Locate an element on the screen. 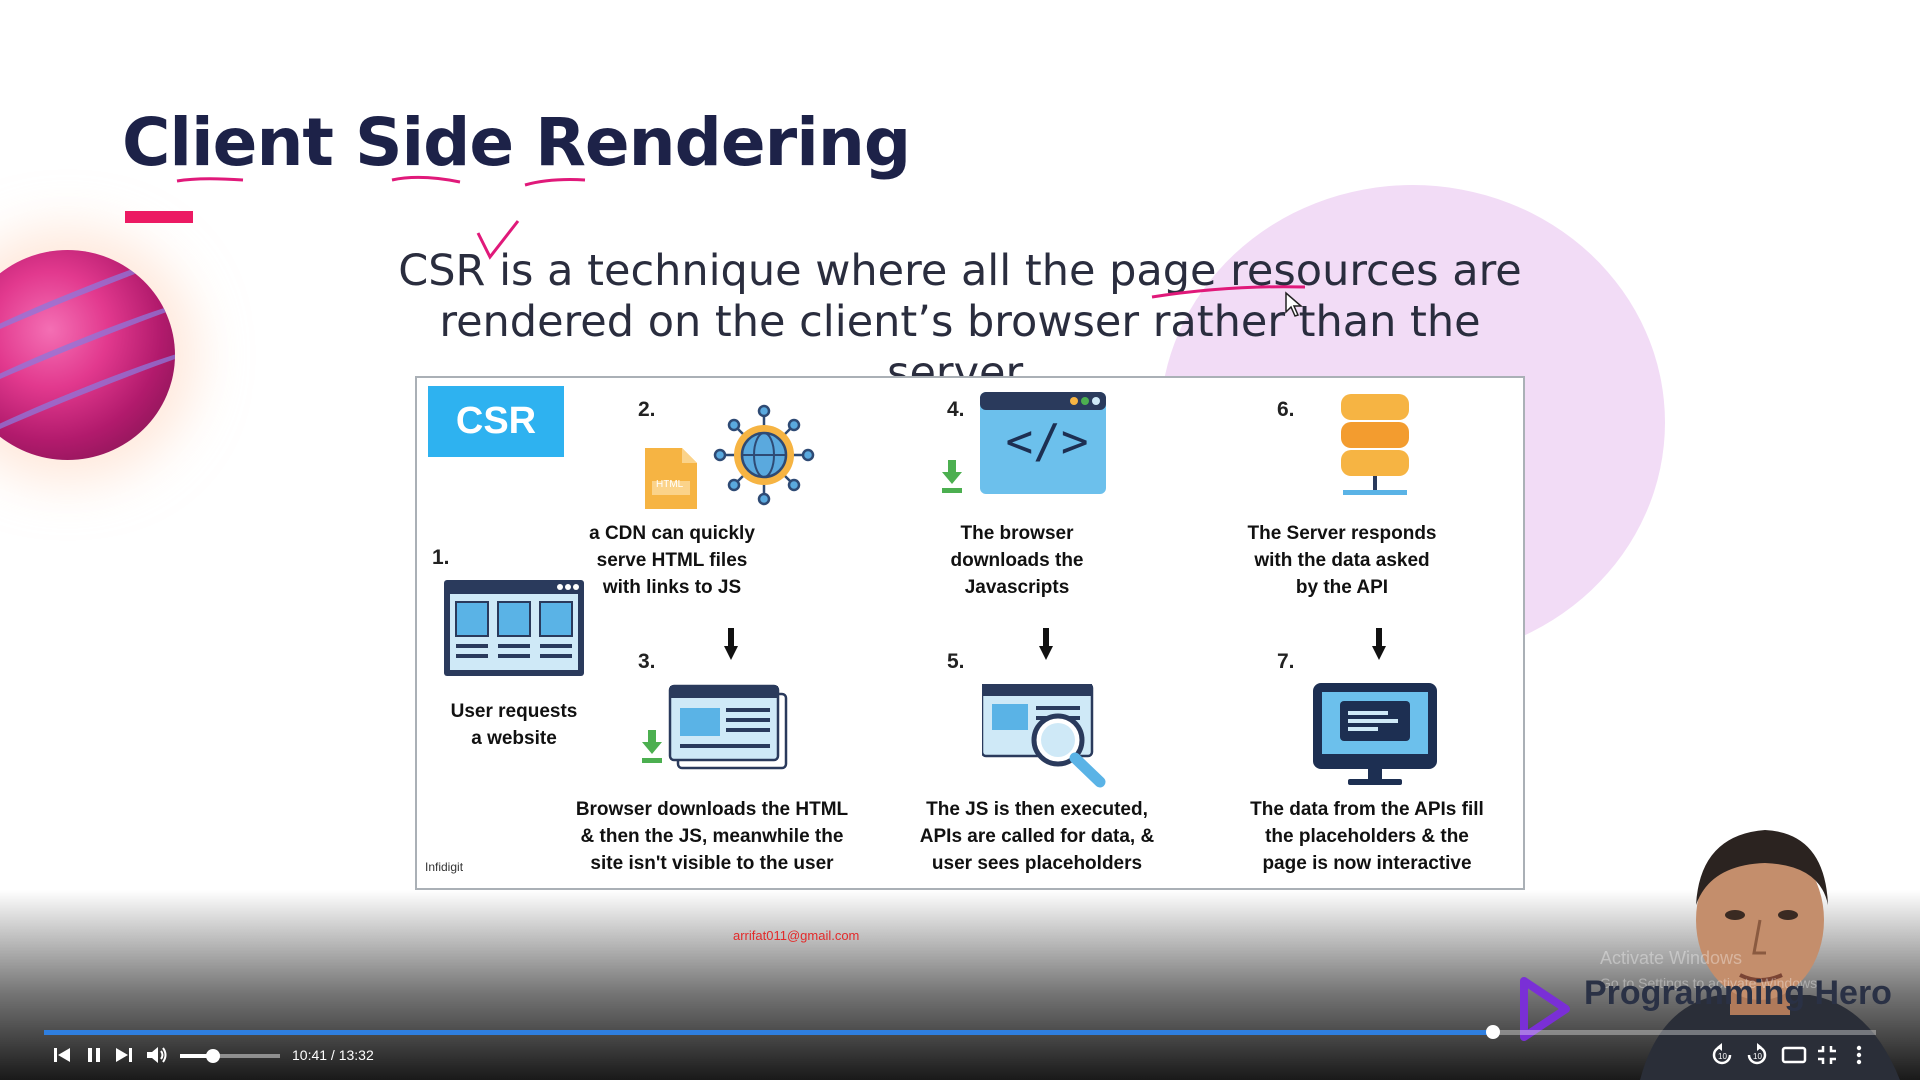  step-1-caption-line: User requests is located at coordinates (514, 711).